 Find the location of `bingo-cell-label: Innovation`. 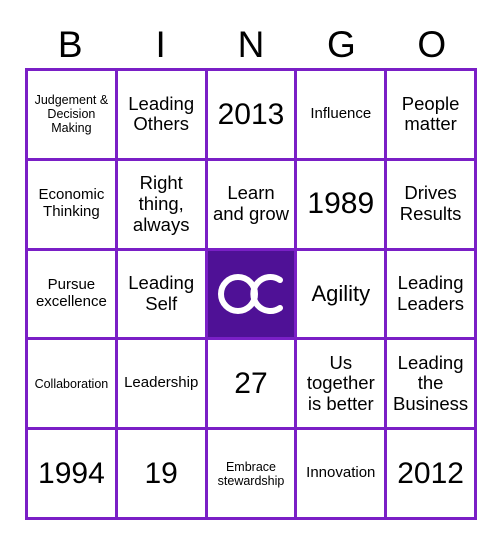

bingo-cell-label: Innovation is located at coordinates (341, 473).